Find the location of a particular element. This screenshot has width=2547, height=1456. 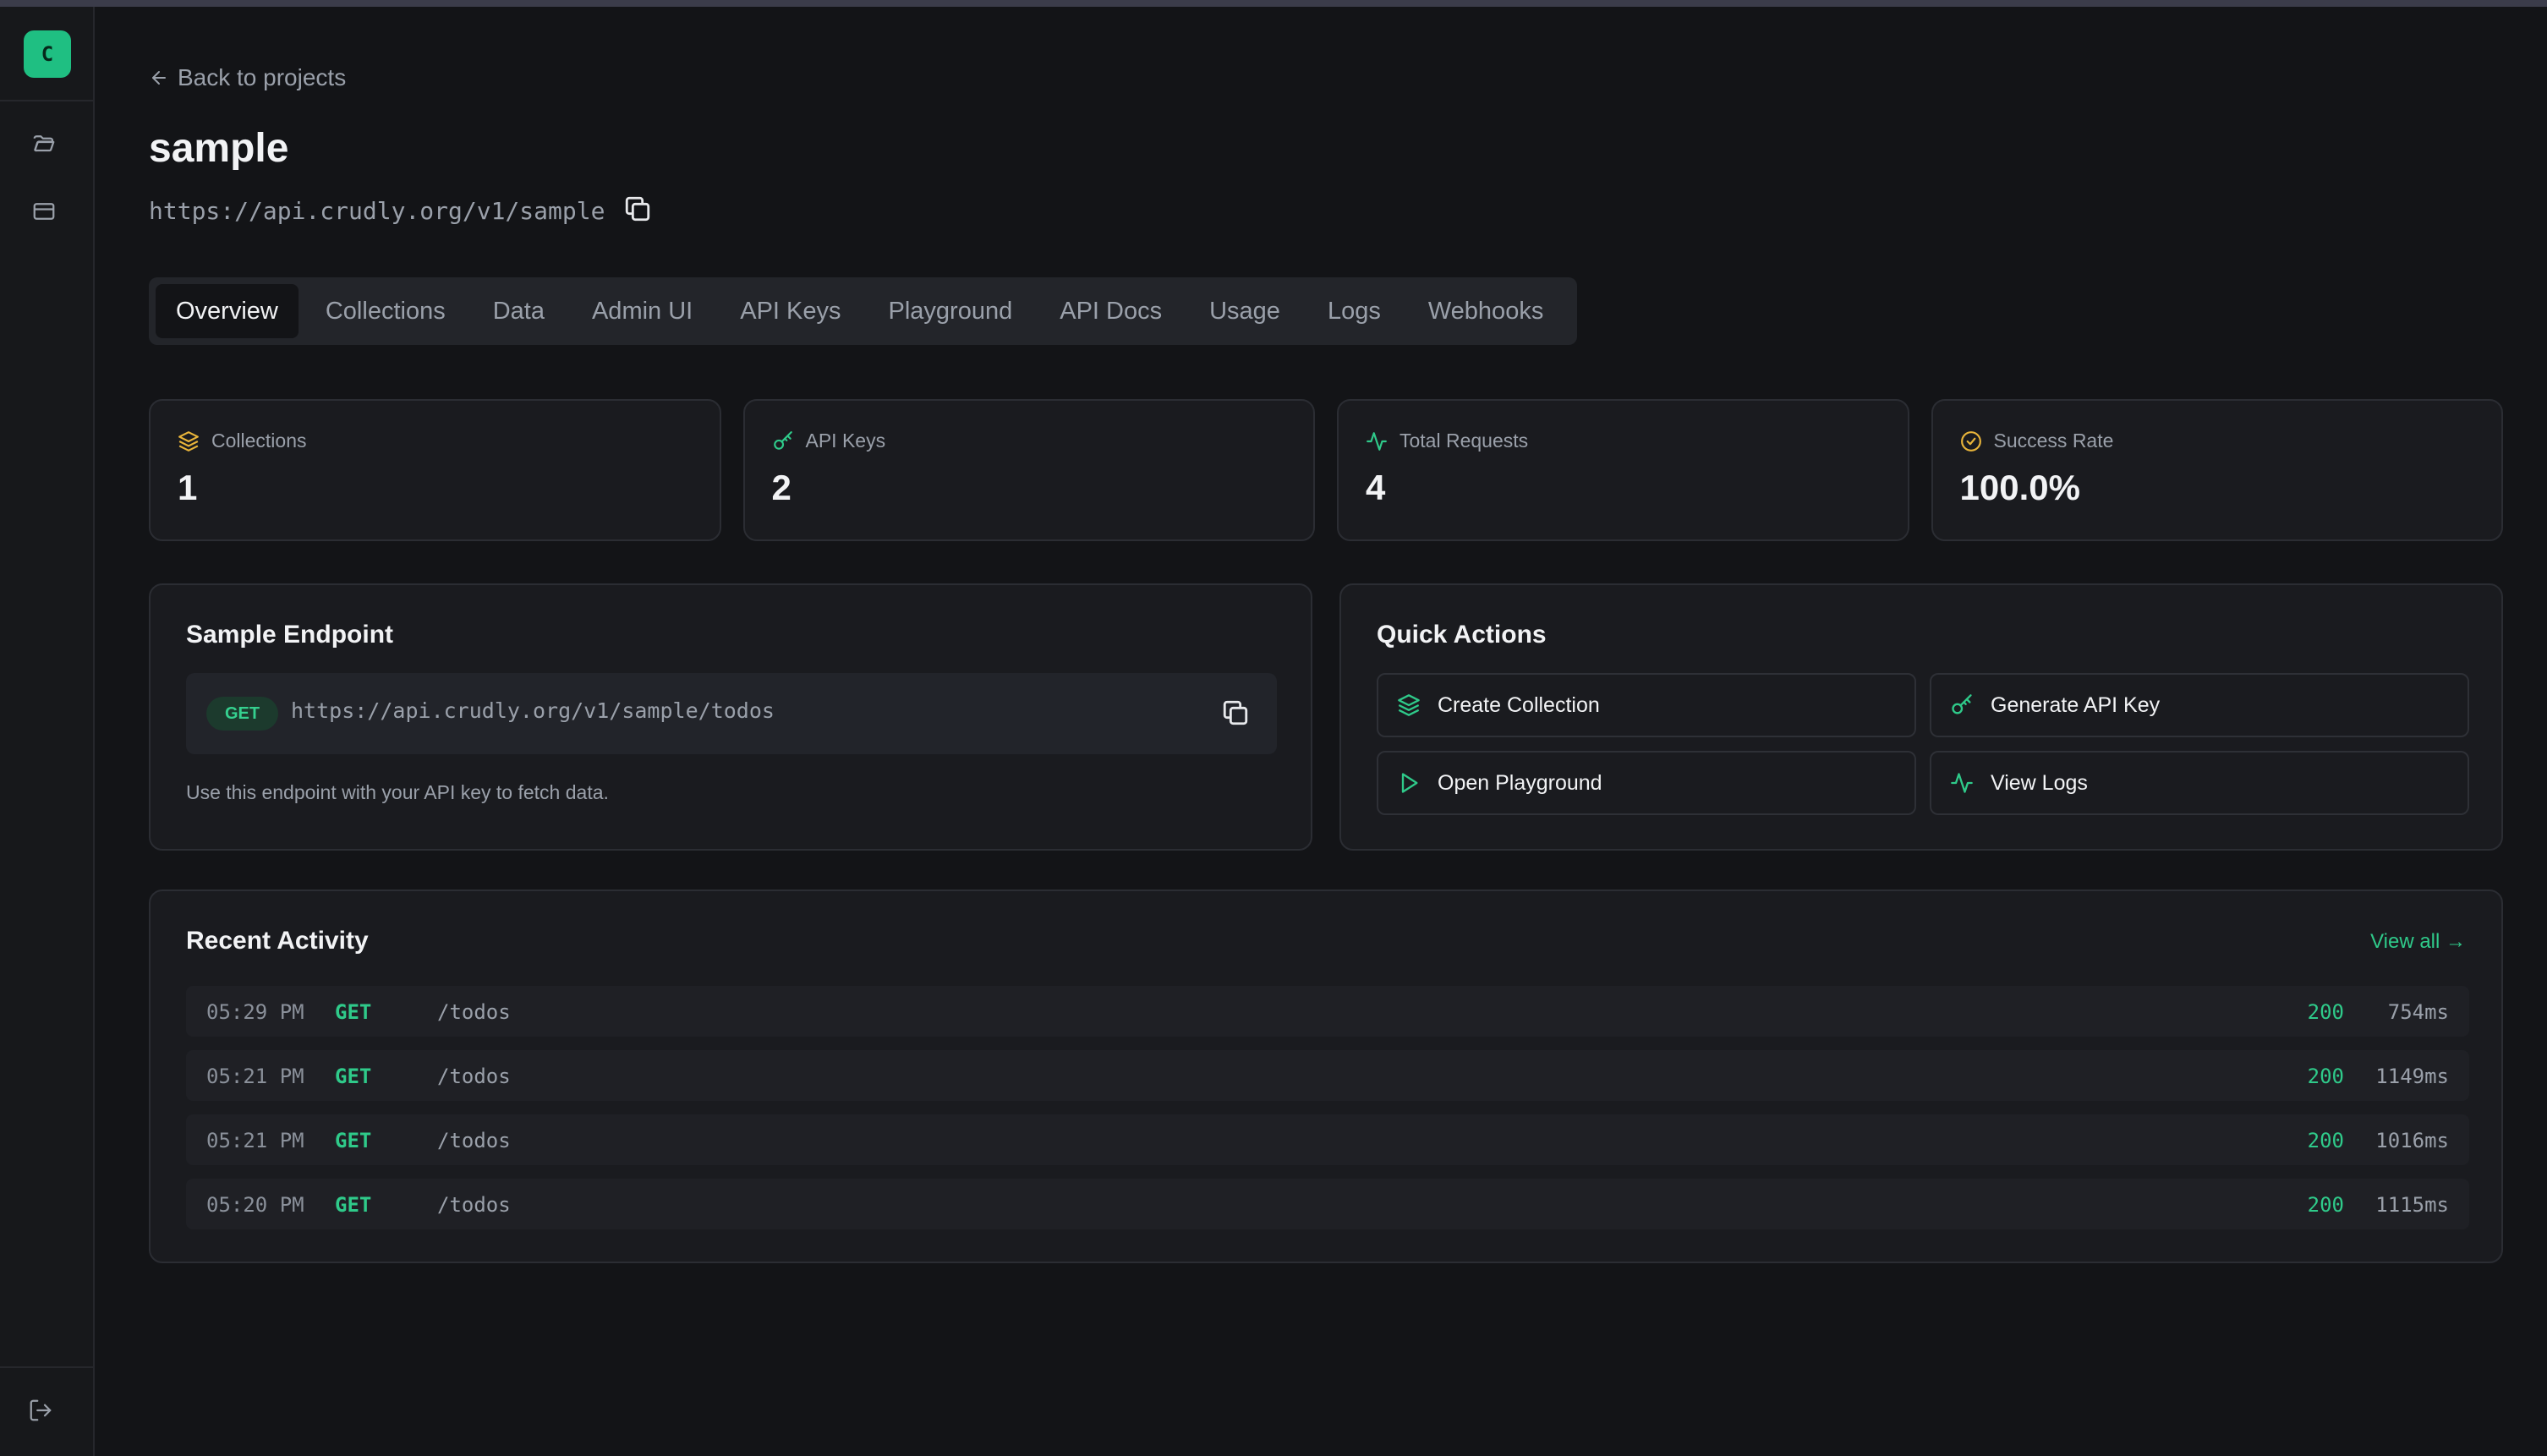

copy-endpoint-button is located at coordinates (1235, 714).